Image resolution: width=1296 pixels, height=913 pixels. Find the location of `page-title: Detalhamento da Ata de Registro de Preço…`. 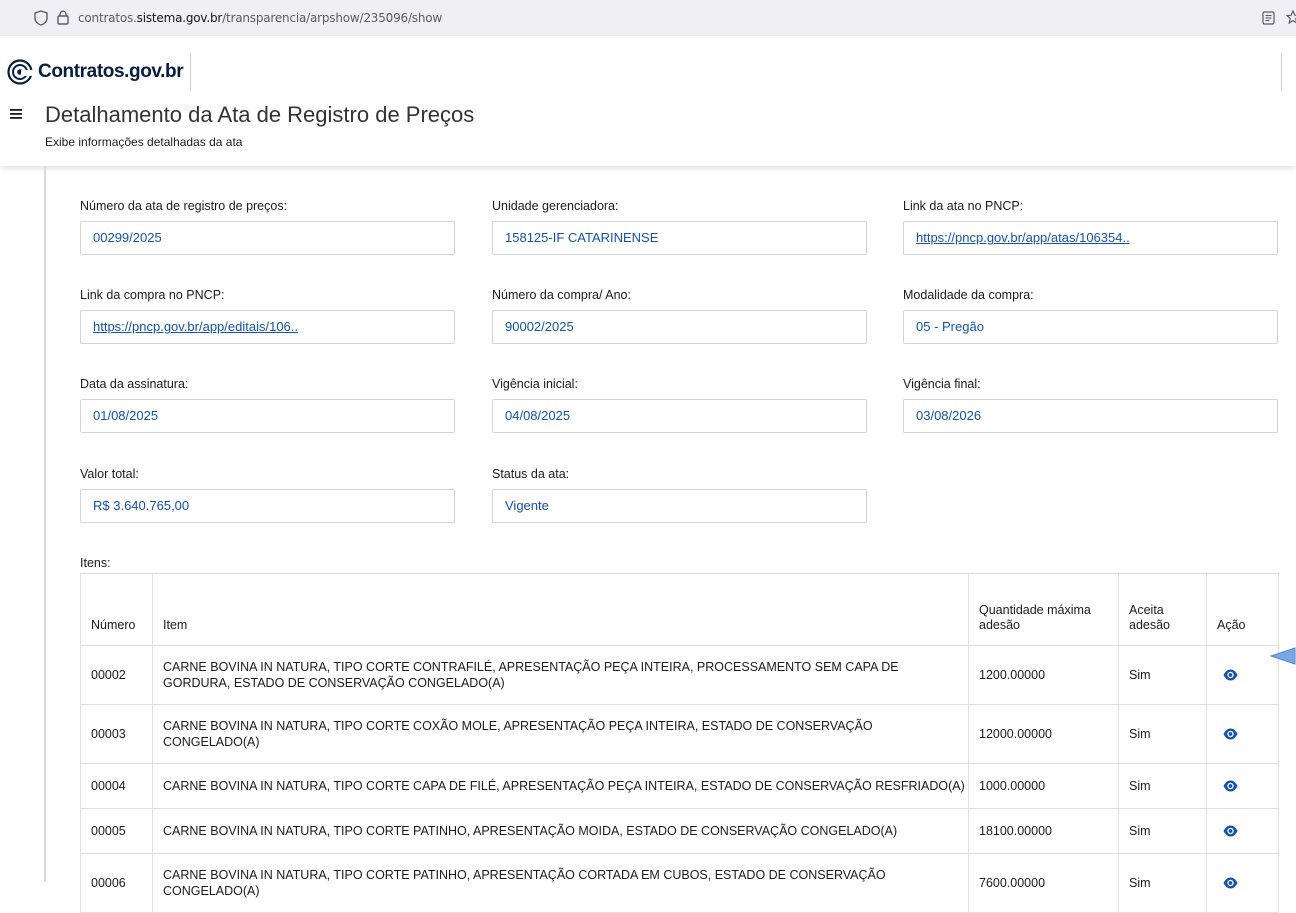

page-title: Detalhamento da Ata de Registro de Preço… is located at coordinates (260, 114).